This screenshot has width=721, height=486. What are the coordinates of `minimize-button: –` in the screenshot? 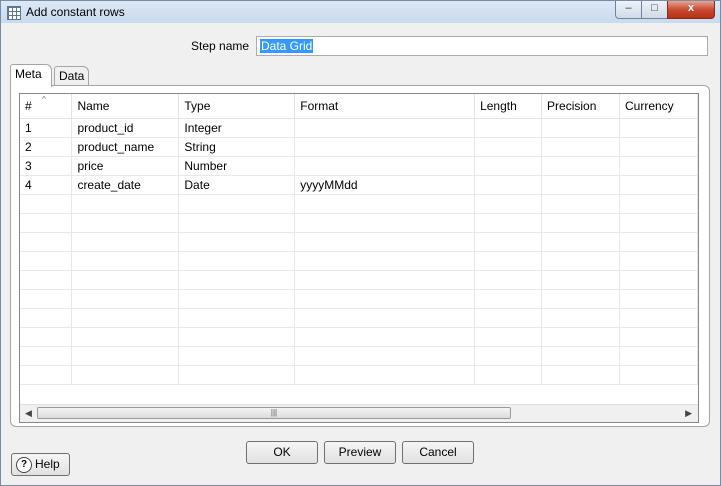 It's located at (628, 10).